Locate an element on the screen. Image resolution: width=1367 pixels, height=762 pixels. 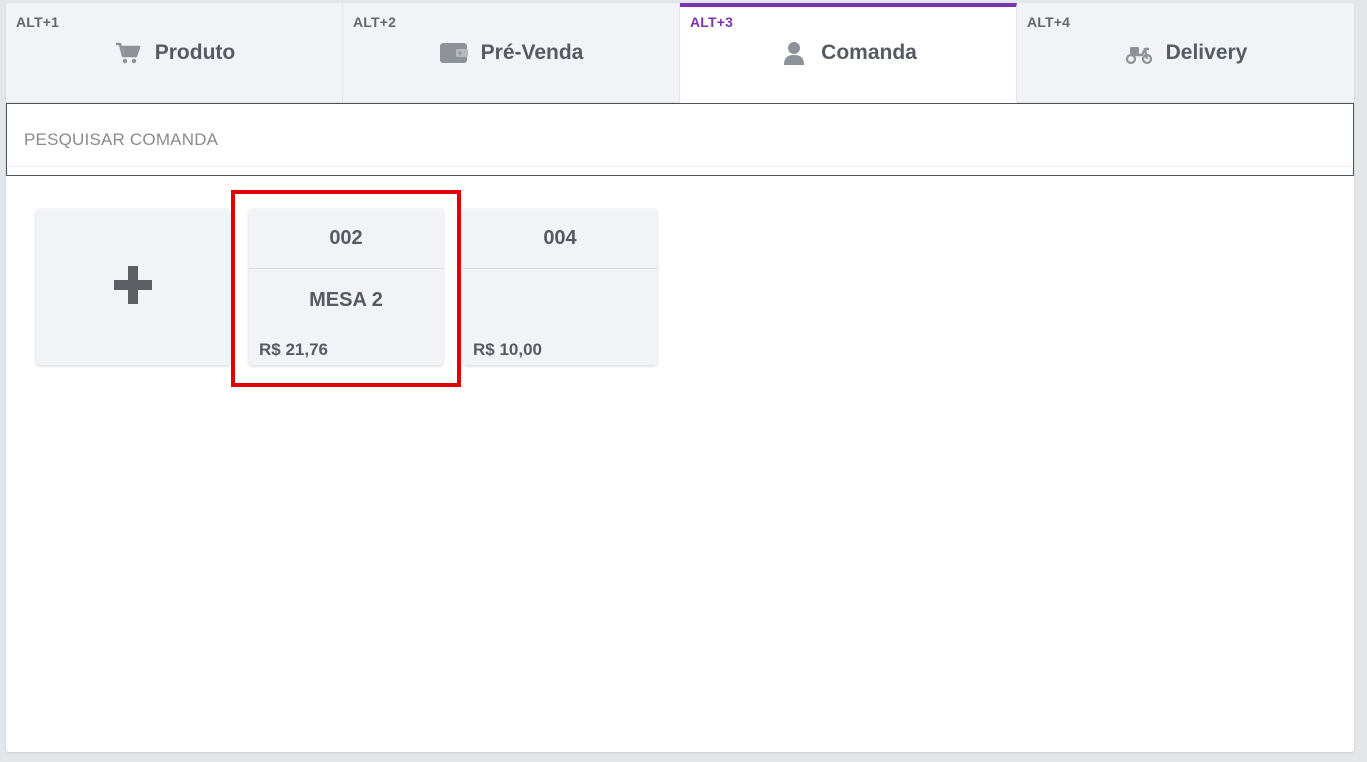
tab-label: Produto is located at coordinates (195, 52).